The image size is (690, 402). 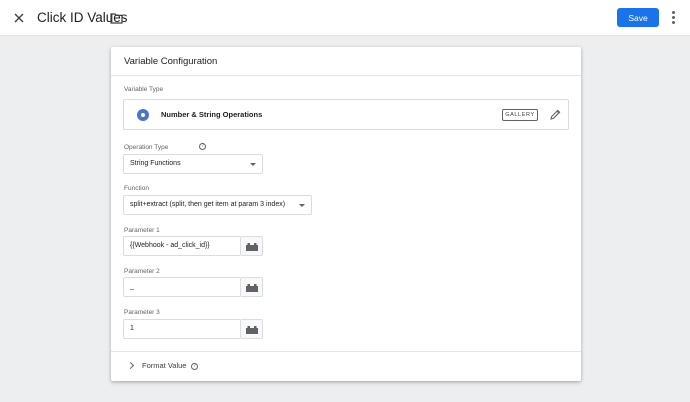 What do you see at coordinates (182, 246) in the screenshot?
I see `parameter-1-input: {{Webhook - ad_click_id}}` at bounding box center [182, 246].